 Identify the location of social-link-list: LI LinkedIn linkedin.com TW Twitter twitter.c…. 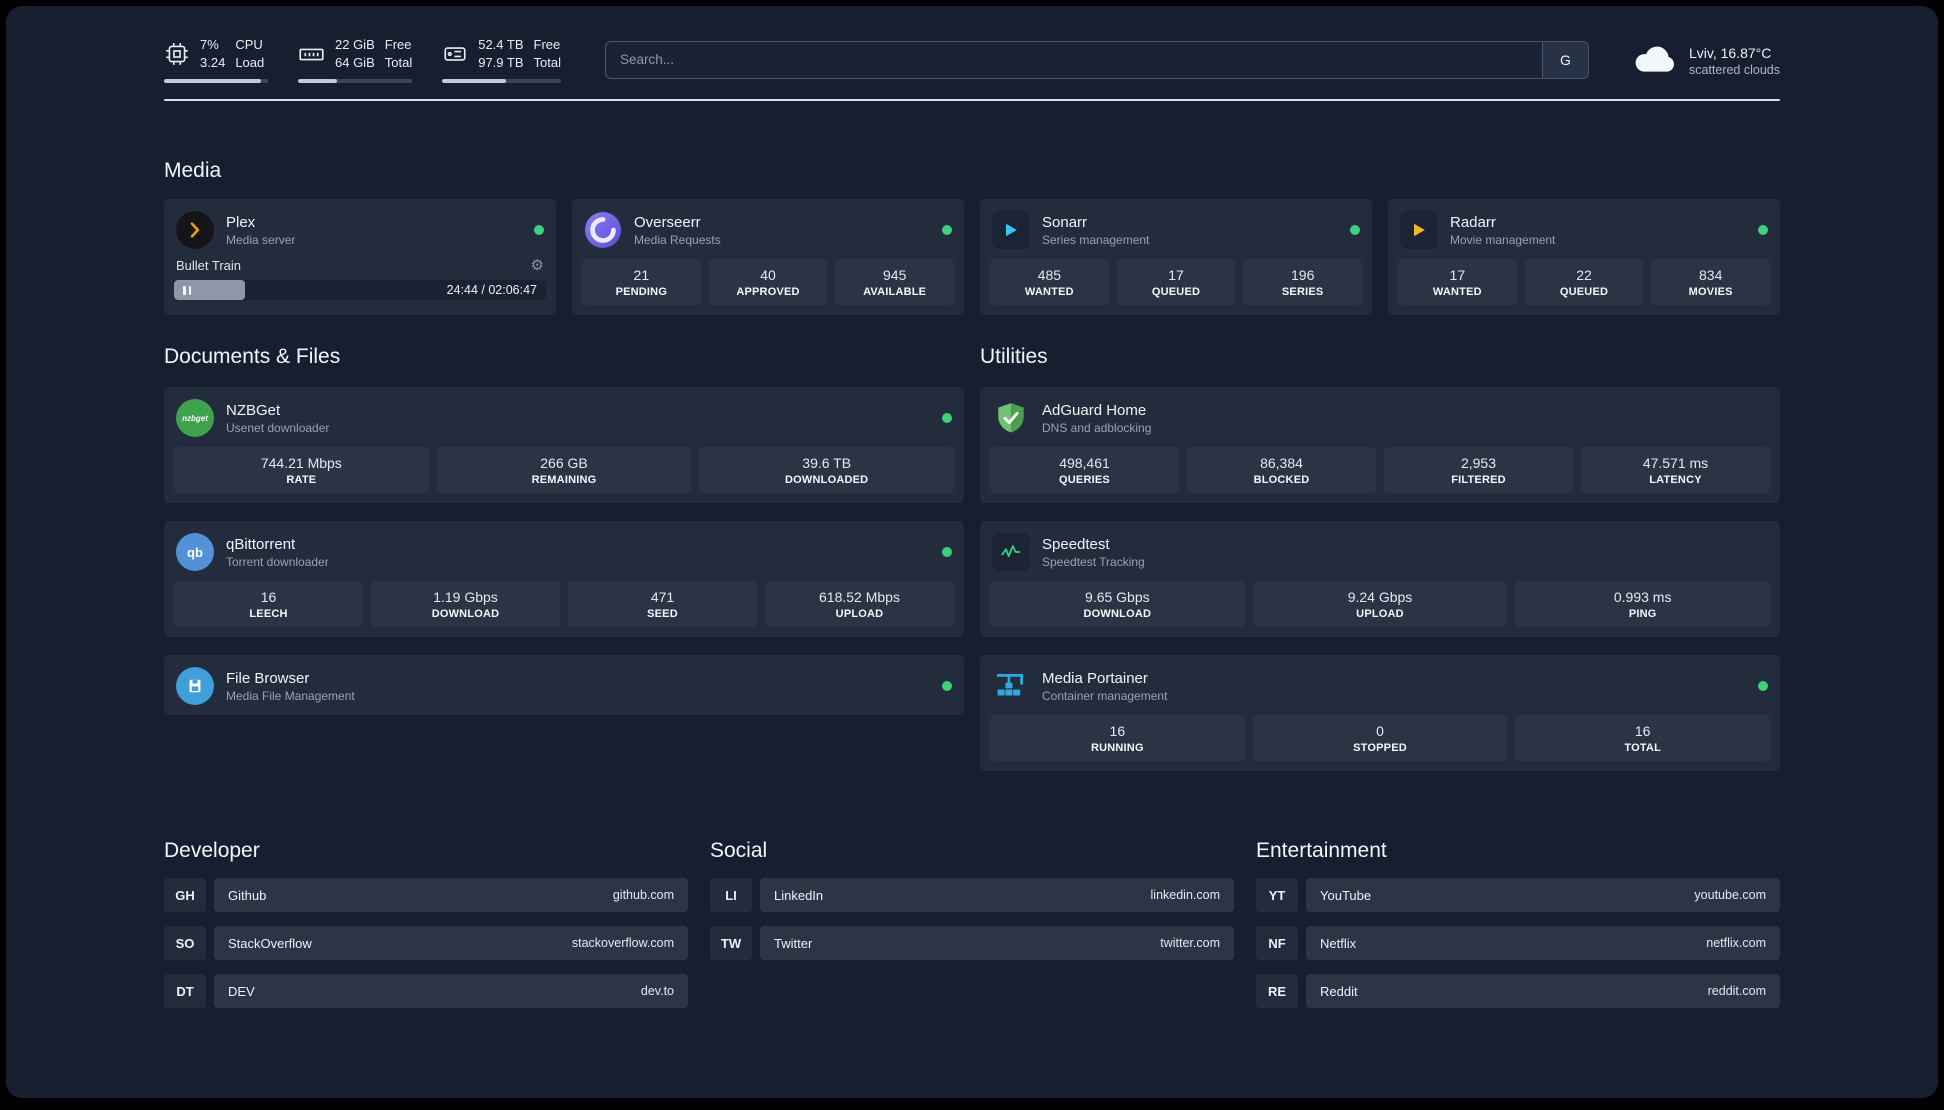
(972, 919).